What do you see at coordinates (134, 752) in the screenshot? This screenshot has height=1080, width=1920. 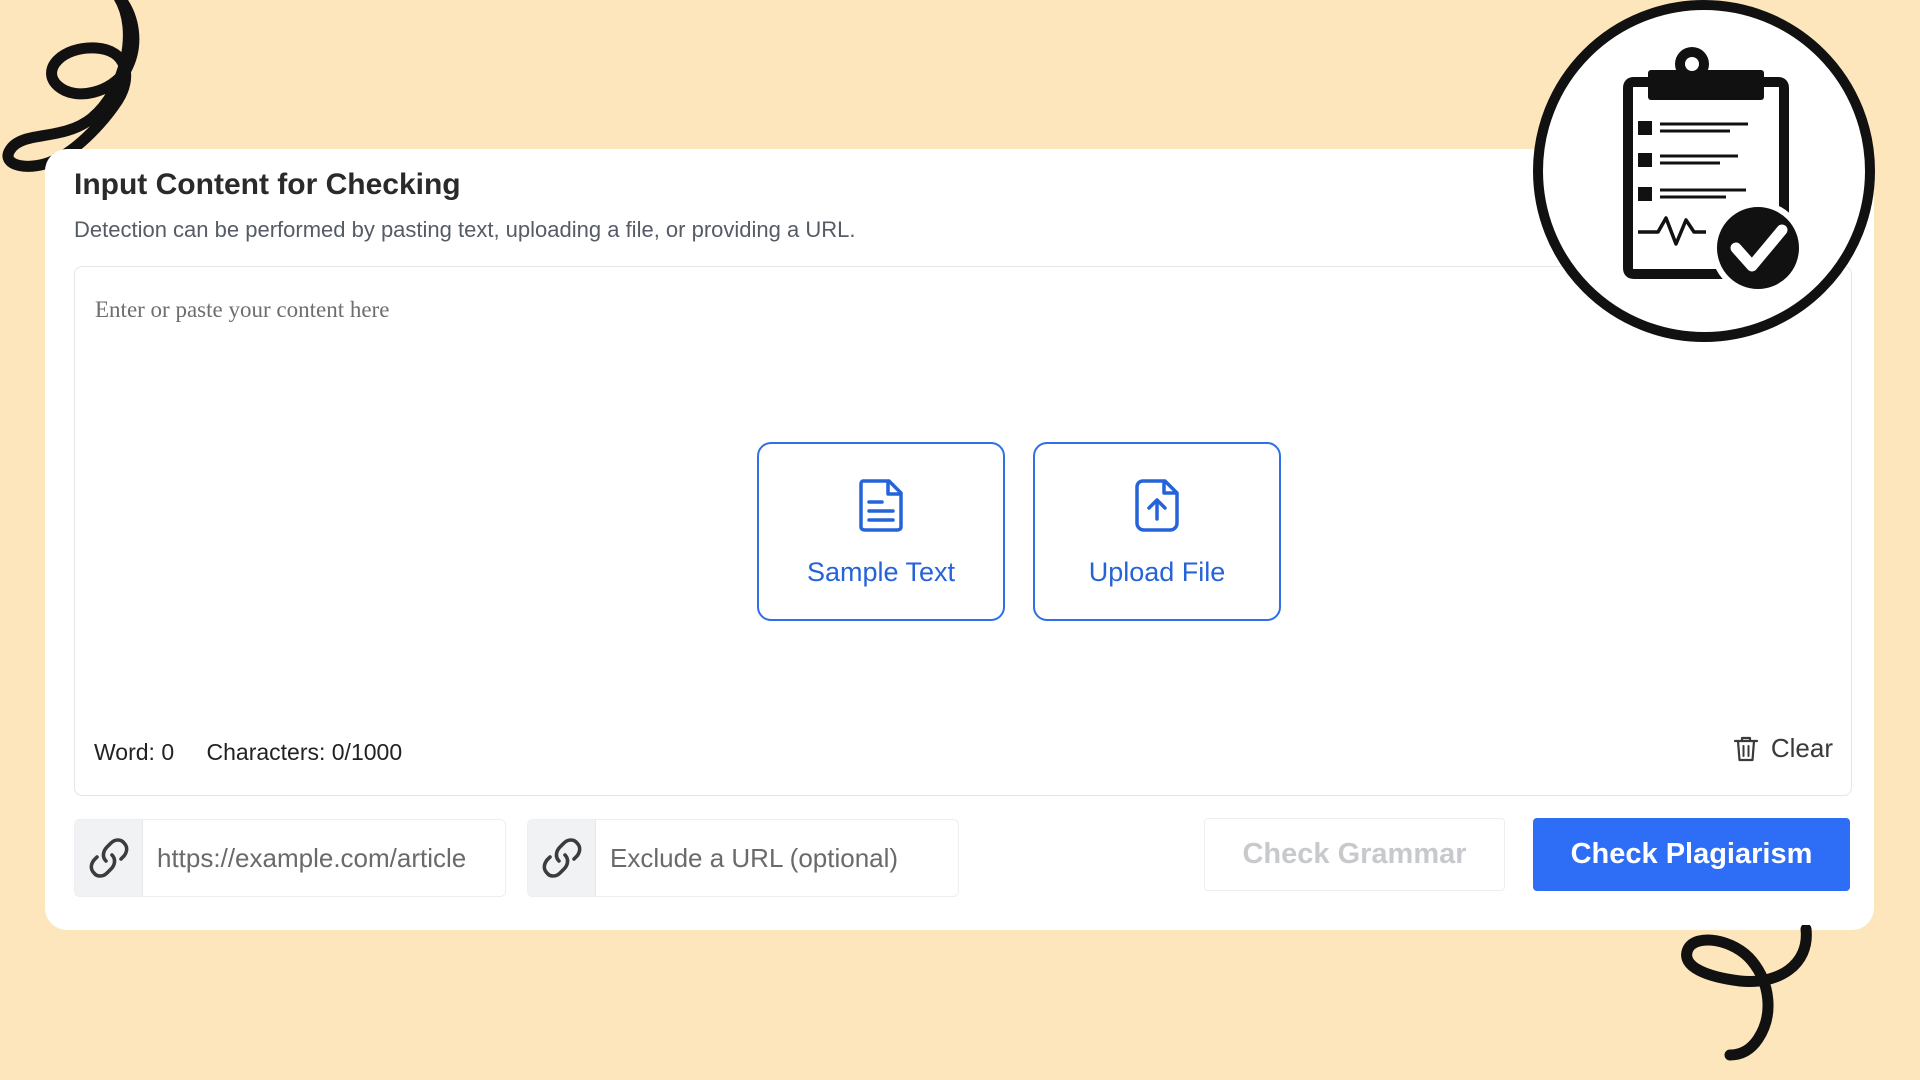 I see `word-count: Word: 0` at bounding box center [134, 752].